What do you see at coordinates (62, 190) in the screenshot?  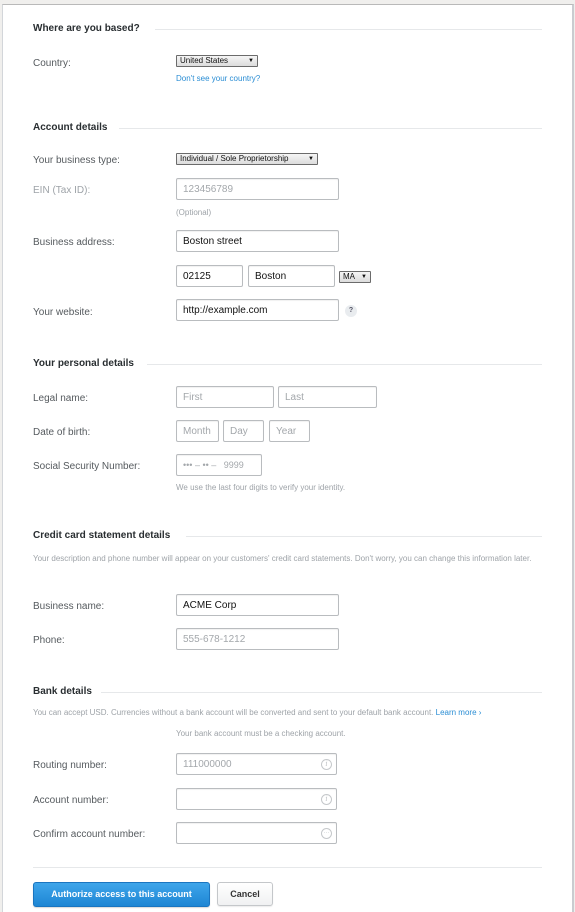 I see `ein-label: EIN (Tax ID):` at bounding box center [62, 190].